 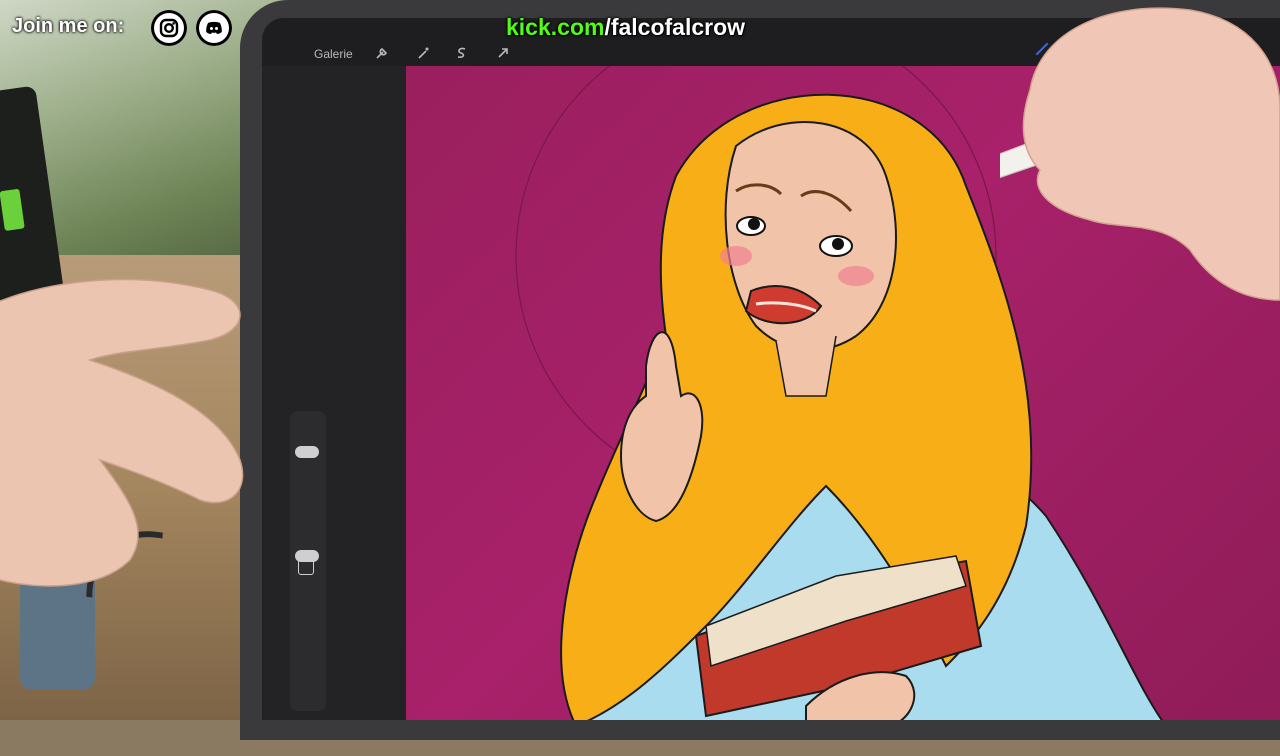 What do you see at coordinates (555, 27) in the screenshot?
I see `kick-domain: kick.com` at bounding box center [555, 27].